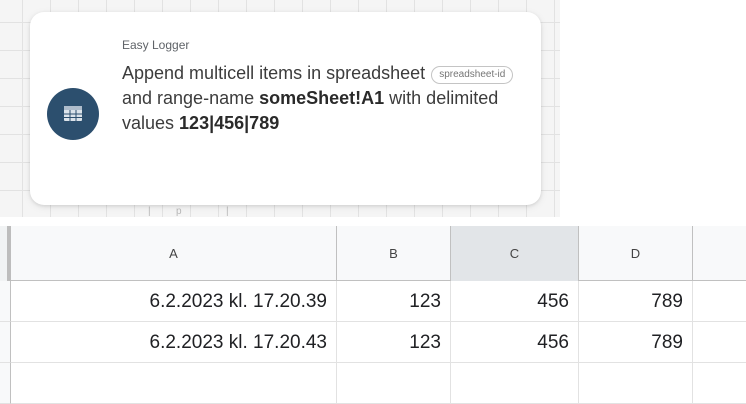  What do you see at coordinates (229, 123) in the screenshot?
I see `delimited-values: 123|456|789` at bounding box center [229, 123].